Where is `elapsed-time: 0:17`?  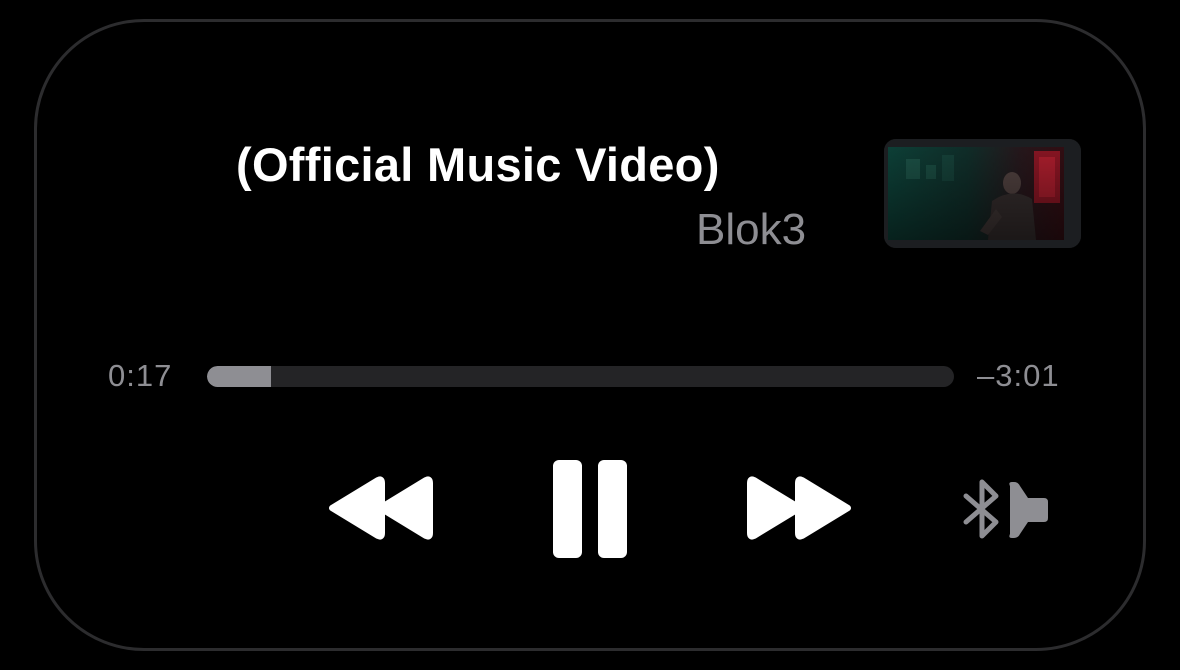 elapsed-time: 0:17 is located at coordinates (140, 375).